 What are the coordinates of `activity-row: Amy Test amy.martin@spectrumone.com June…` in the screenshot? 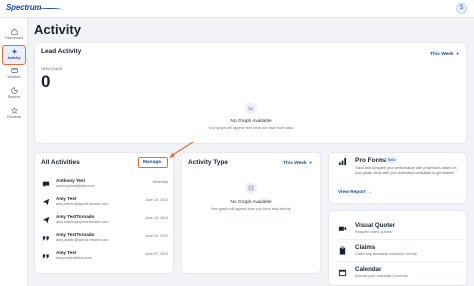 It's located at (106, 204).